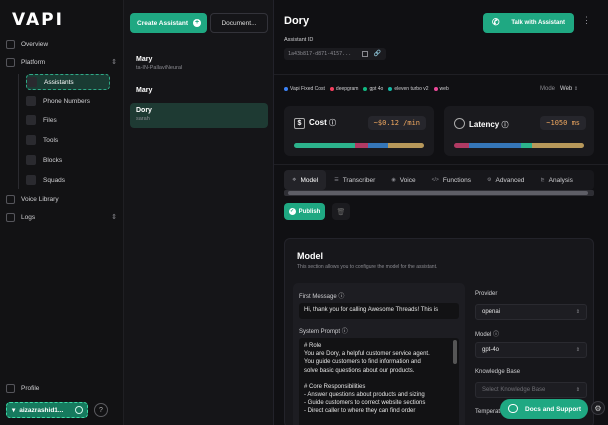 This screenshot has width=608, height=425. I want to click on chevron-updown-icon: ⇕, so click(577, 350).